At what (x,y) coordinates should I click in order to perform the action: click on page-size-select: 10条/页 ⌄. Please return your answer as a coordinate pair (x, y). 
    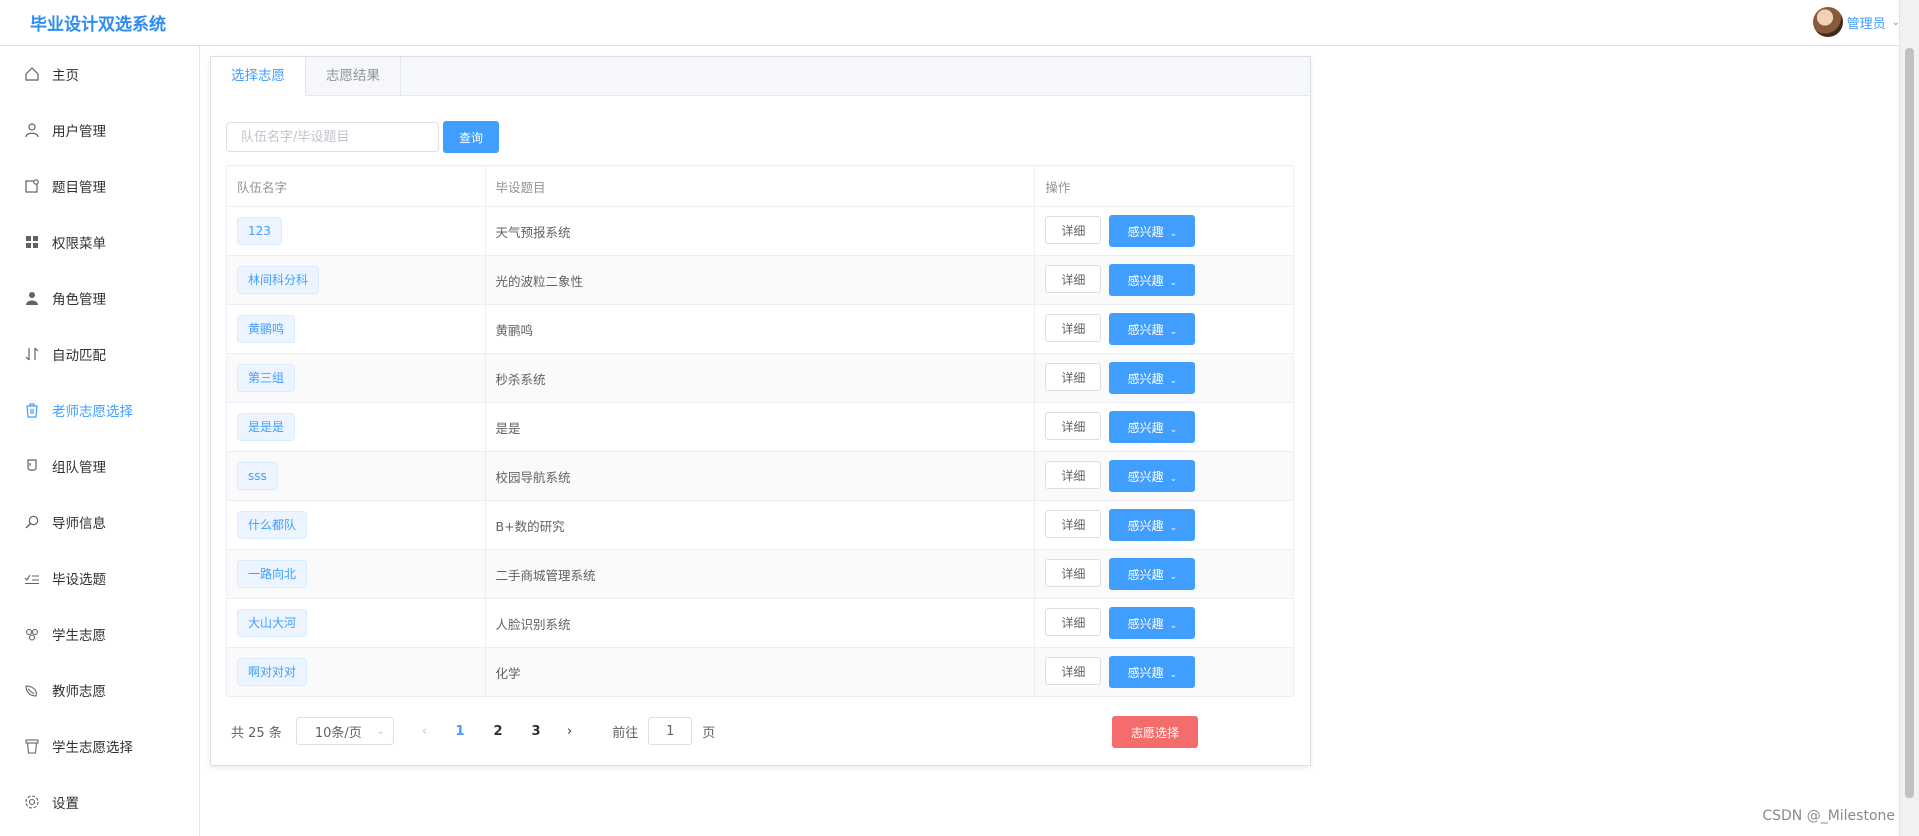
    Looking at the image, I should click on (344, 731).